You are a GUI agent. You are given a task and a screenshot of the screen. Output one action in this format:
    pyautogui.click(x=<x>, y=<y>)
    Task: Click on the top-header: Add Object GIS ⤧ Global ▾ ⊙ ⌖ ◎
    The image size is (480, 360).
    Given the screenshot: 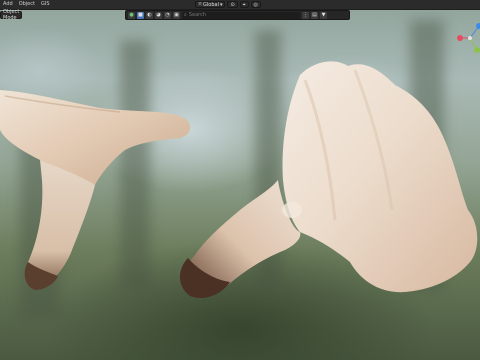 What is the action you would take?
    pyautogui.click(x=240, y=5)
    